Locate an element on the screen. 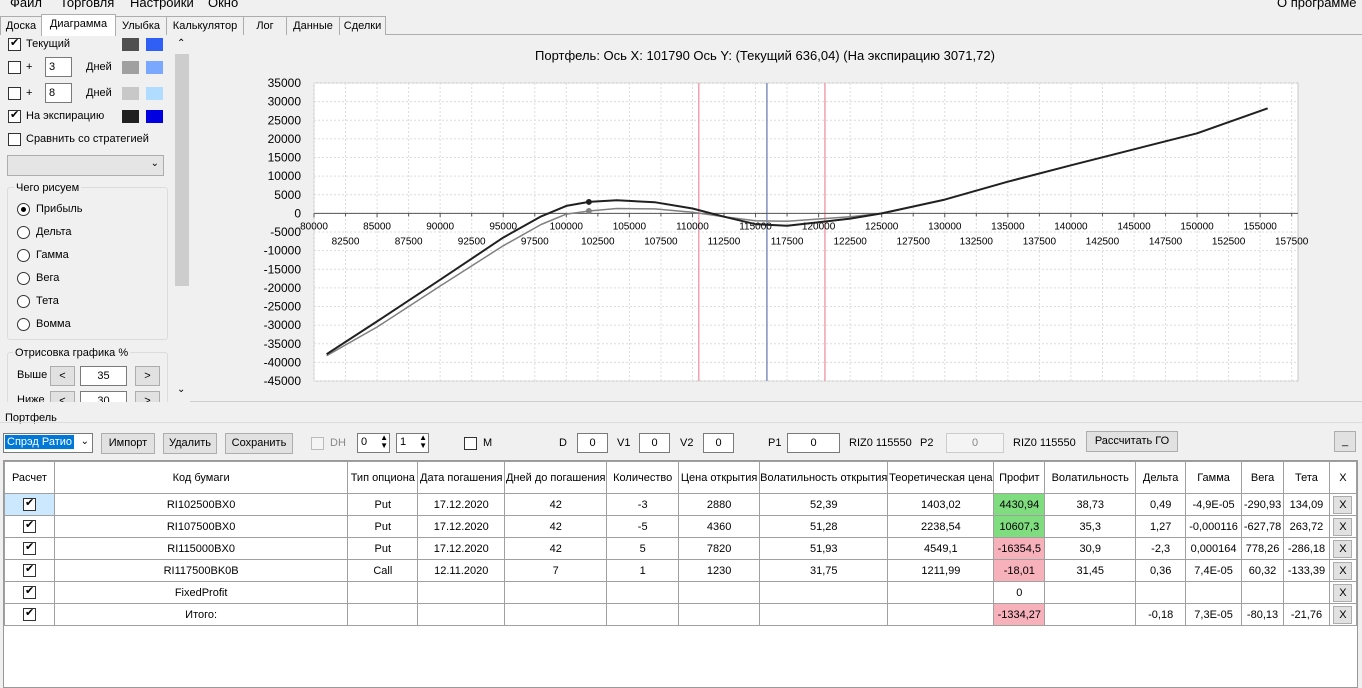 The image size is (1362, 688). cell-qty: -5 is located at coordinates (643, 526).